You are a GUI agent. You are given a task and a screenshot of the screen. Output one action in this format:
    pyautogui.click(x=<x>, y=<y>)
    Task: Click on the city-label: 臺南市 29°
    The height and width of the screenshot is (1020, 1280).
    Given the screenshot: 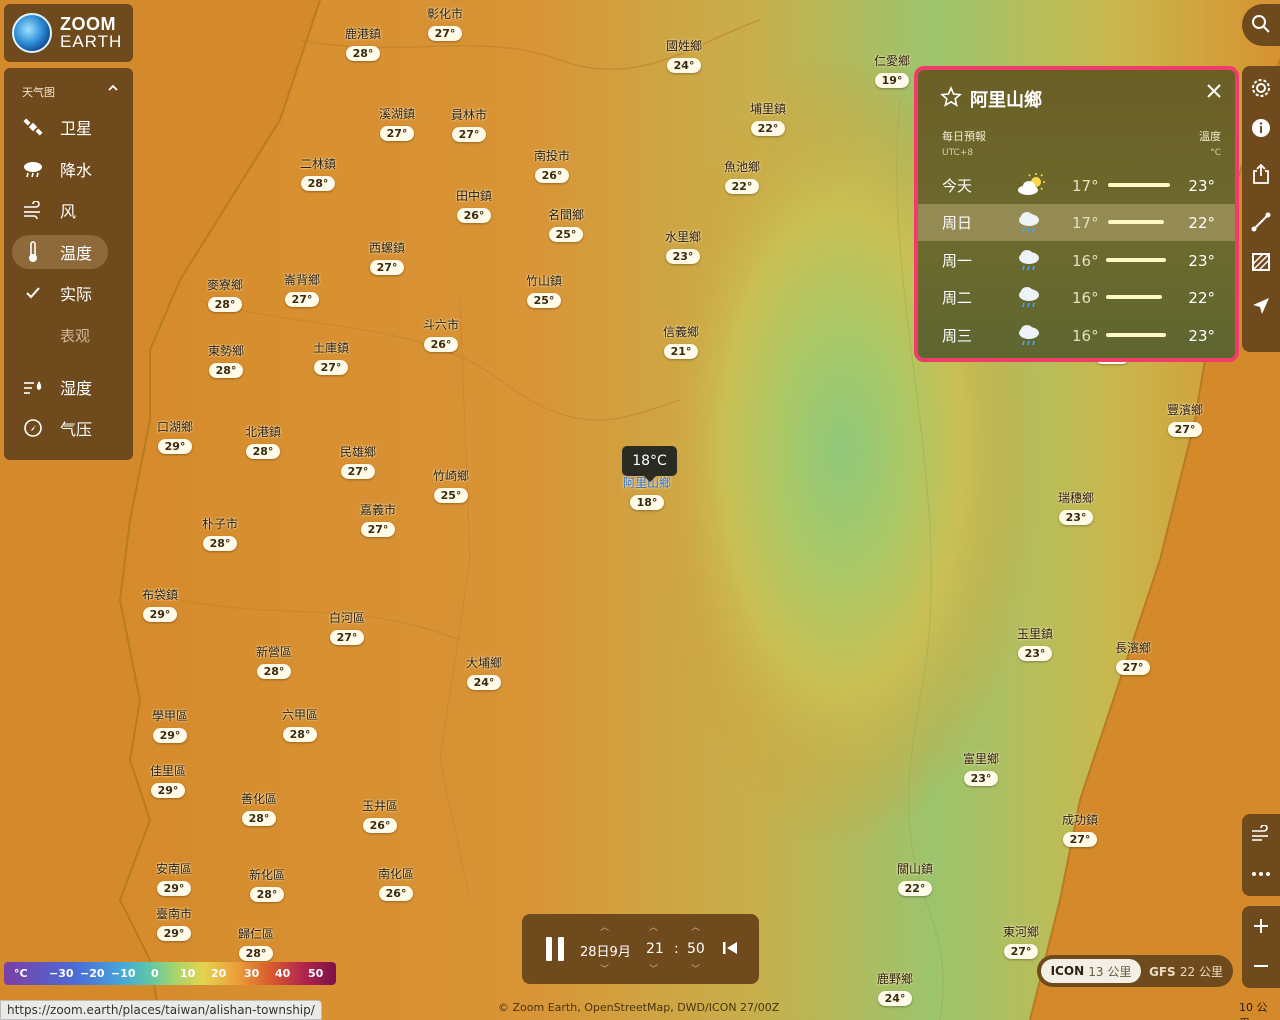 What is the action you would take?
    pyautogui.click(x=174, y=923)
    